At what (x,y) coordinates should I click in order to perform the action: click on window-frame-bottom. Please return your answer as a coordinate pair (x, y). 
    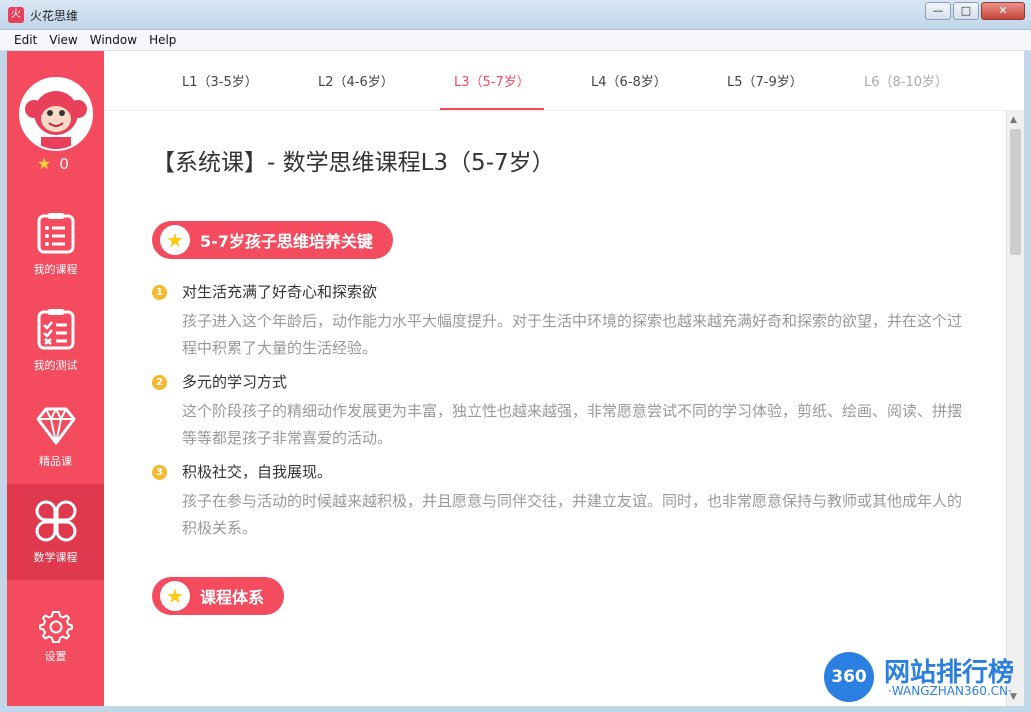
    Looking at the image, I should click on (515, 709).